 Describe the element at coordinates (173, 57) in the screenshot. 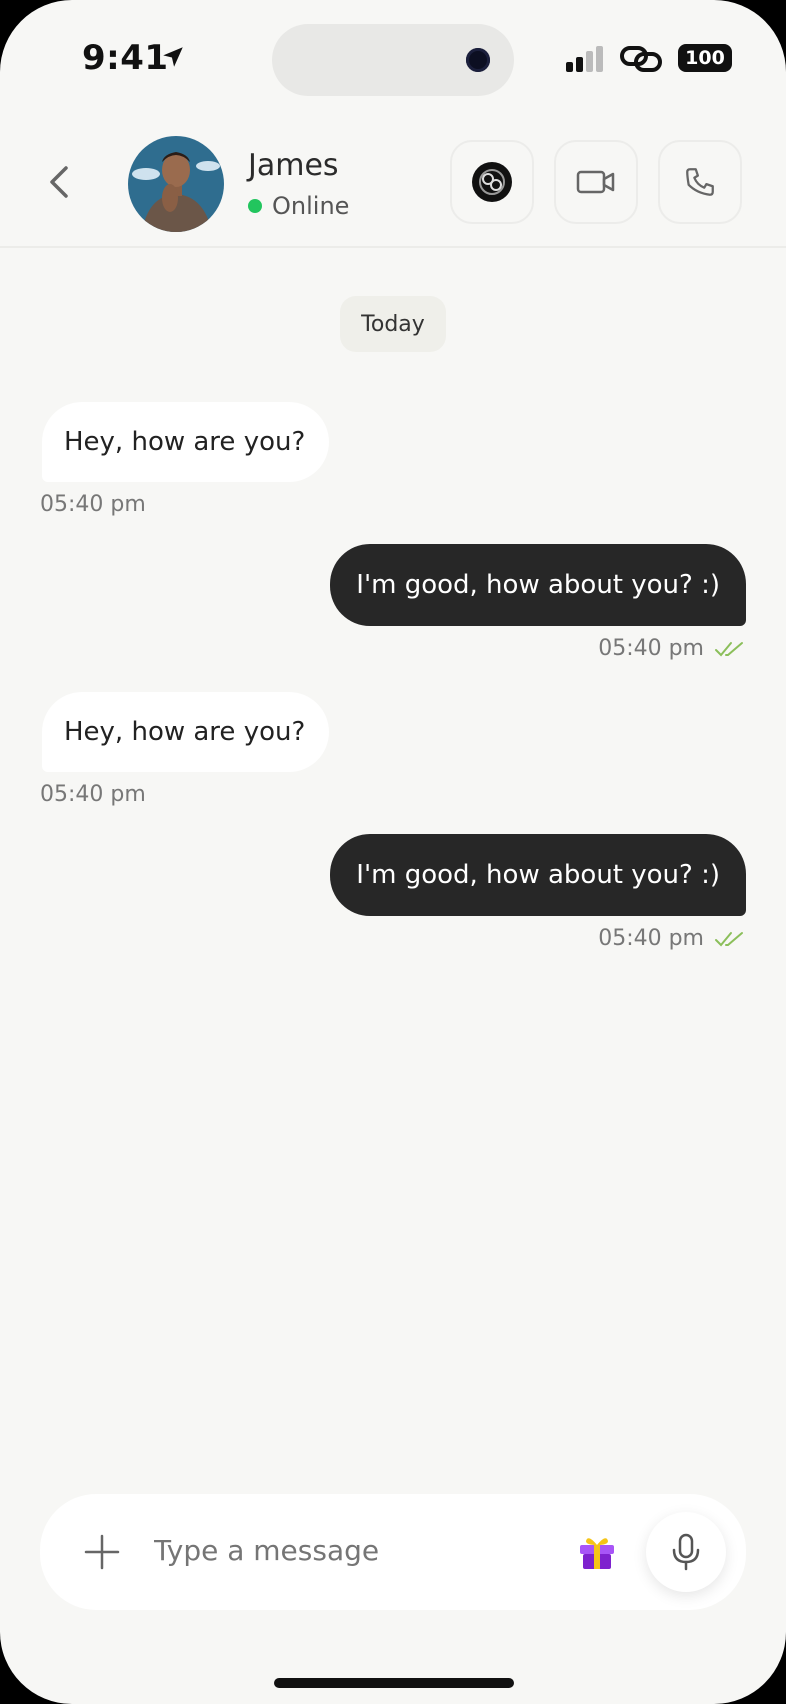

I see `location-arrow-icon` at that location.